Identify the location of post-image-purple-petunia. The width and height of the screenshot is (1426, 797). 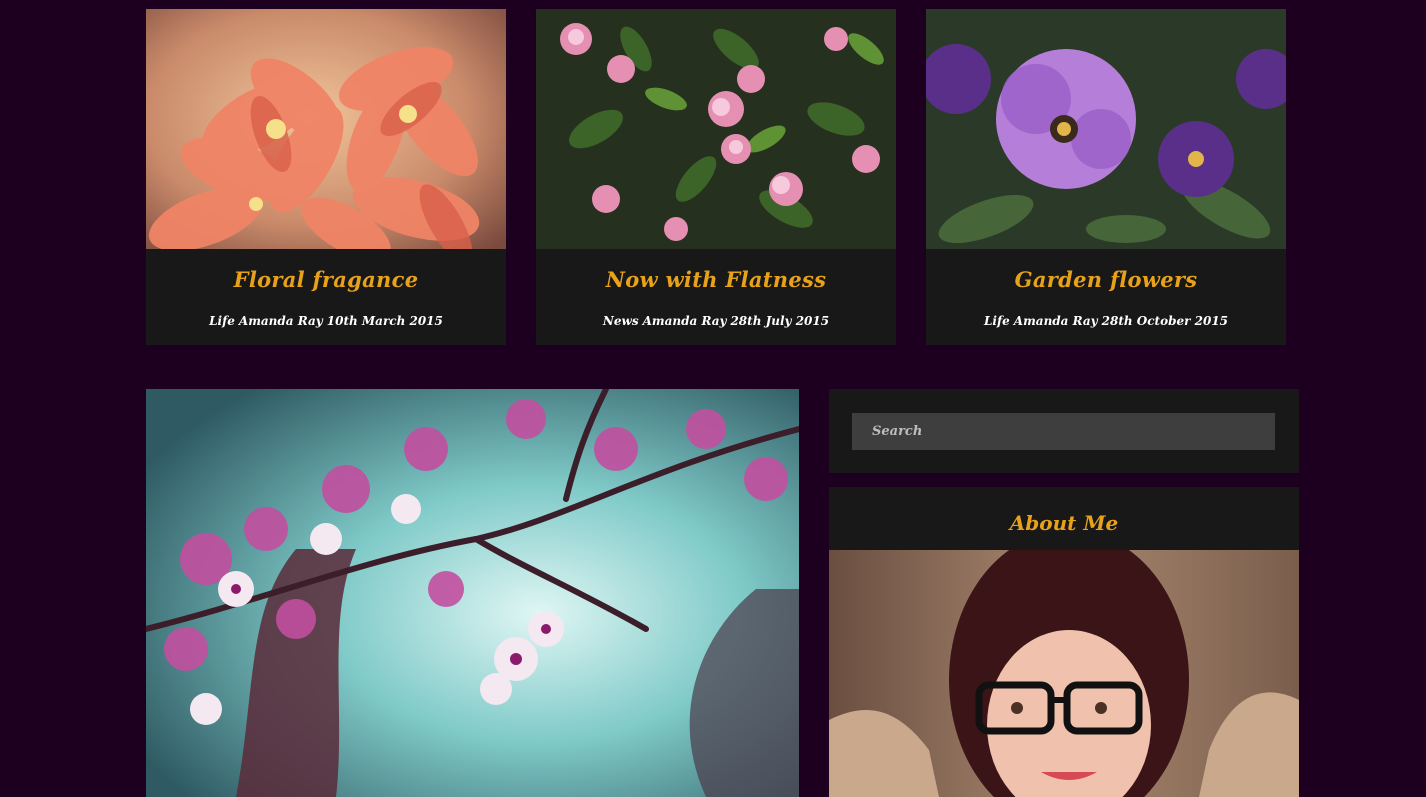
(1106, 129).